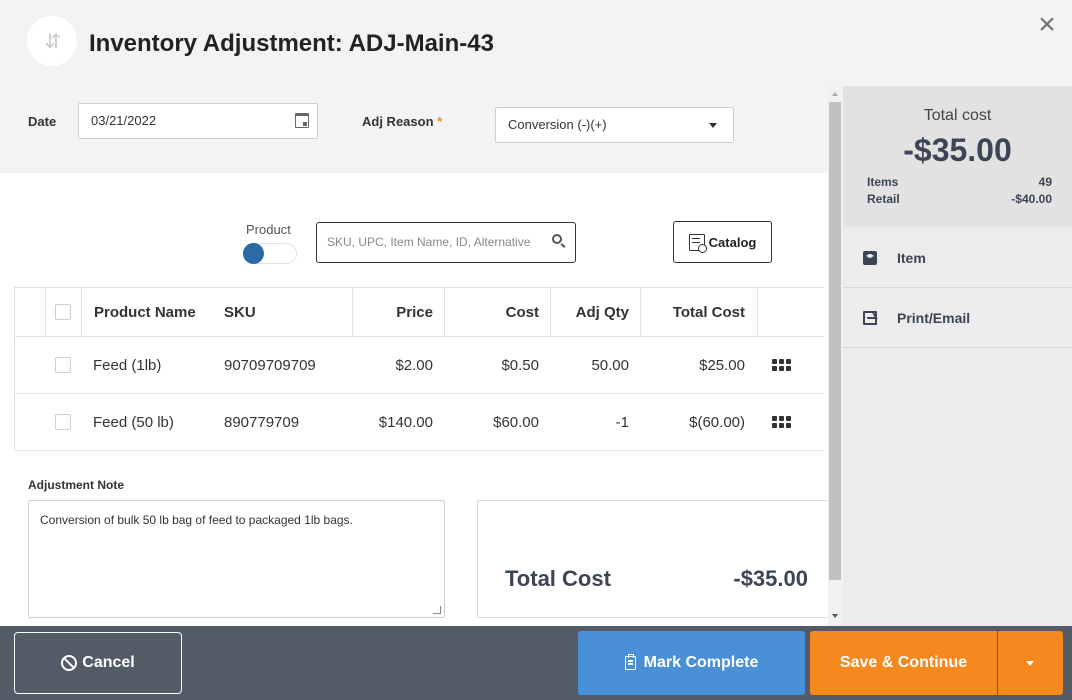 This screenshot has width=1072, height=700. What do you see at coordinates (957, 150) in the screenshot?
I see `summary-total-value: -$35.00` at bounding box center [957, 150].